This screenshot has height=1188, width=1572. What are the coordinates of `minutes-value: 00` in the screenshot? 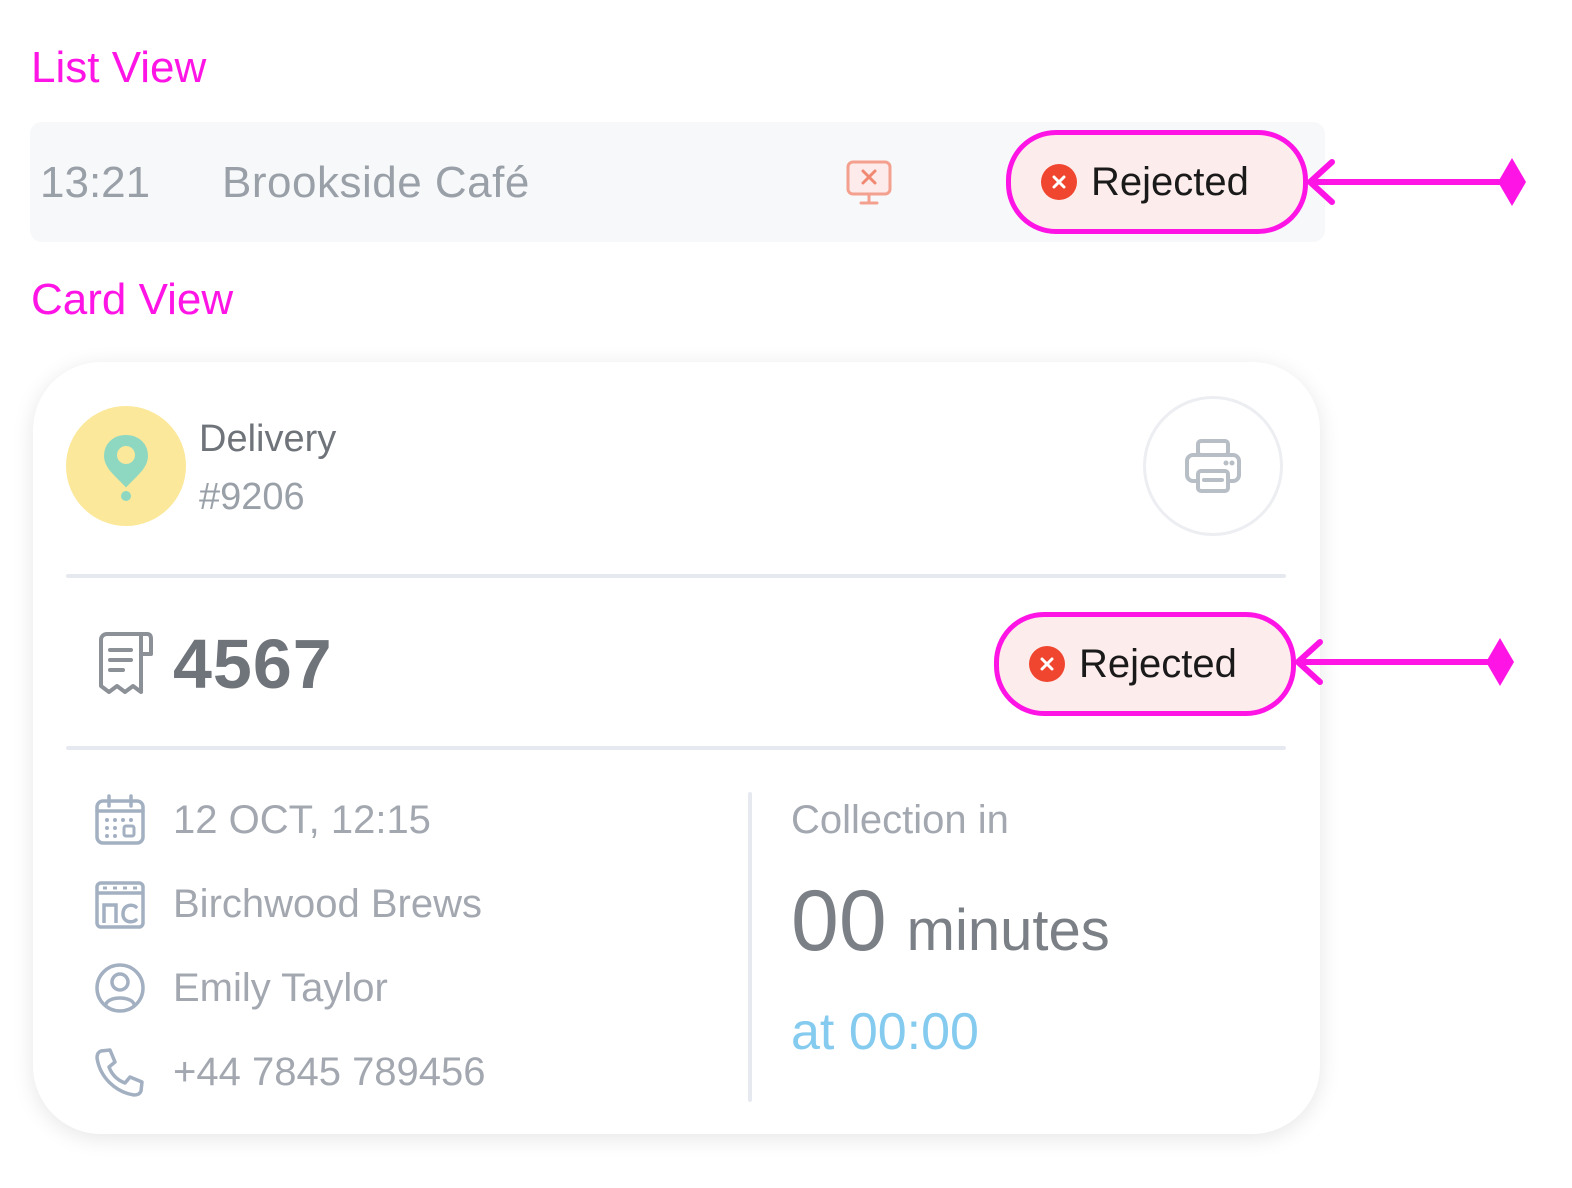 It's located at (839, 921).